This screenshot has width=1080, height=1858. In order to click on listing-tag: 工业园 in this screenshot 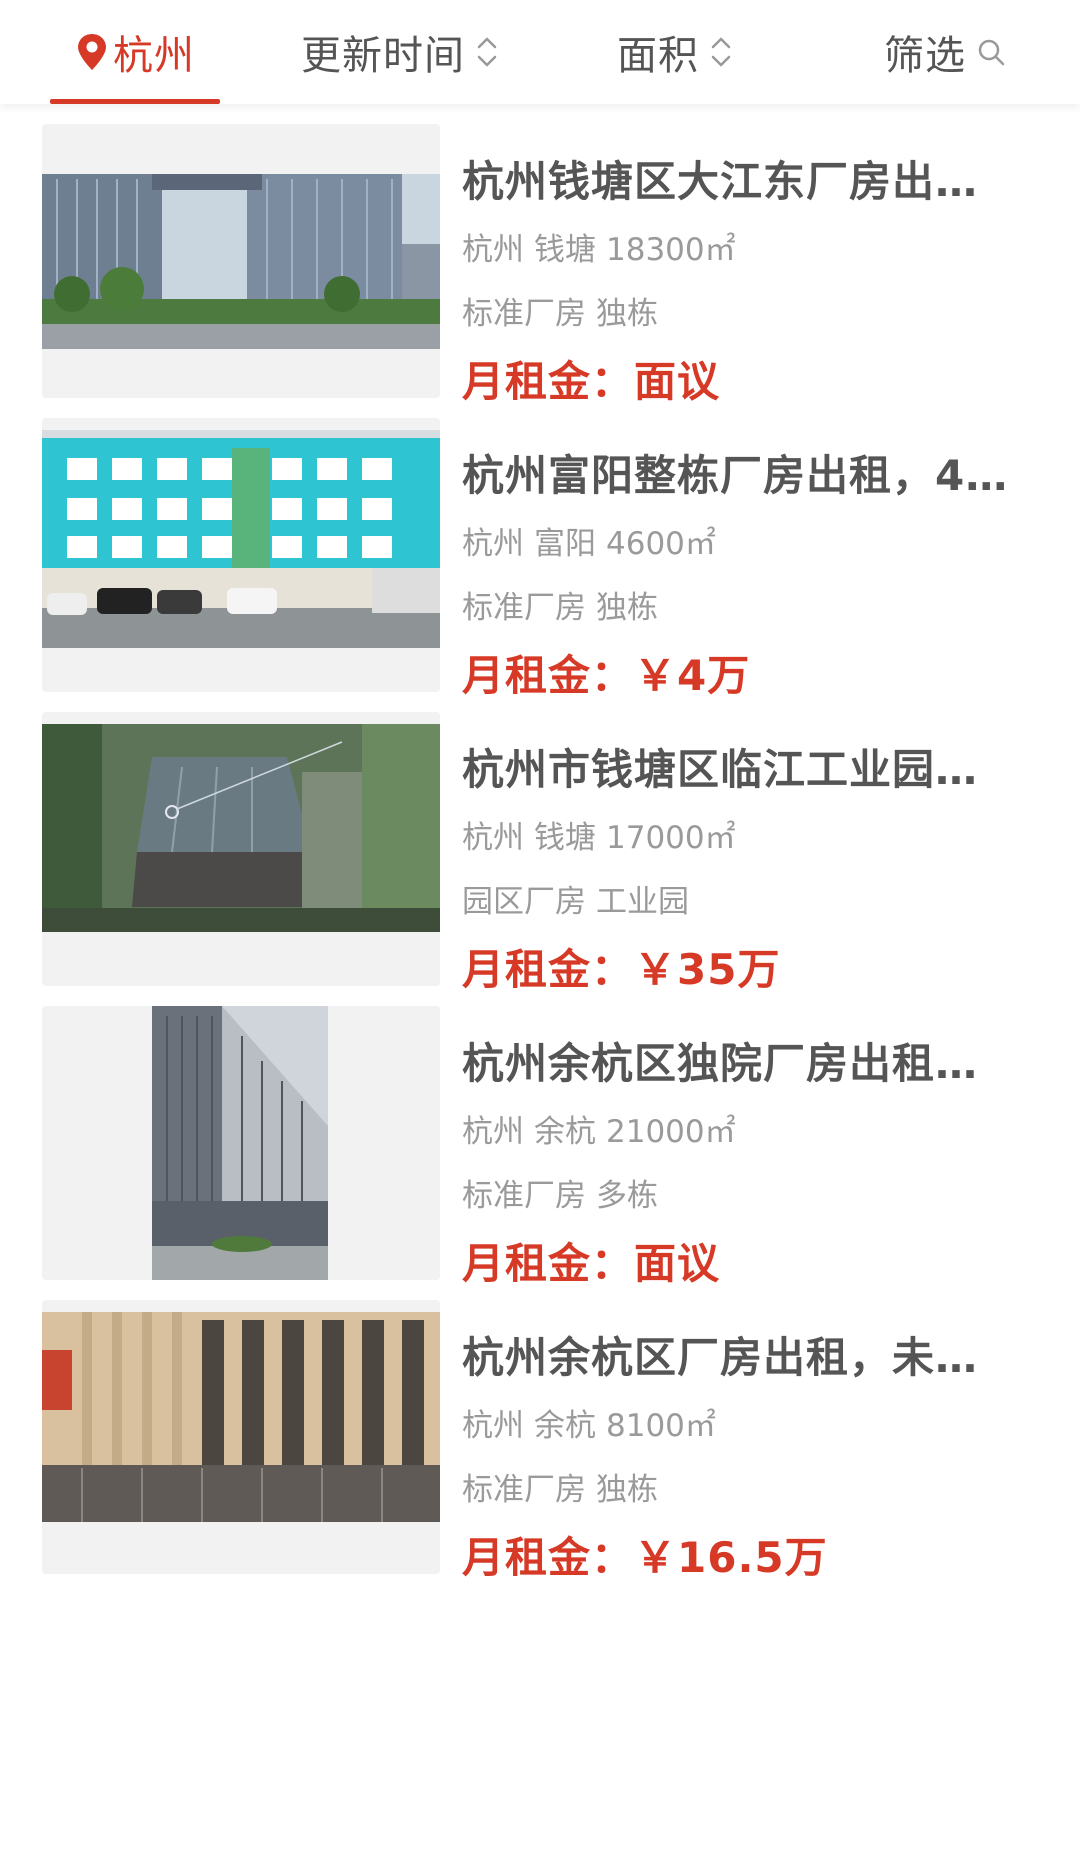, I will do `click(642, 902)`.